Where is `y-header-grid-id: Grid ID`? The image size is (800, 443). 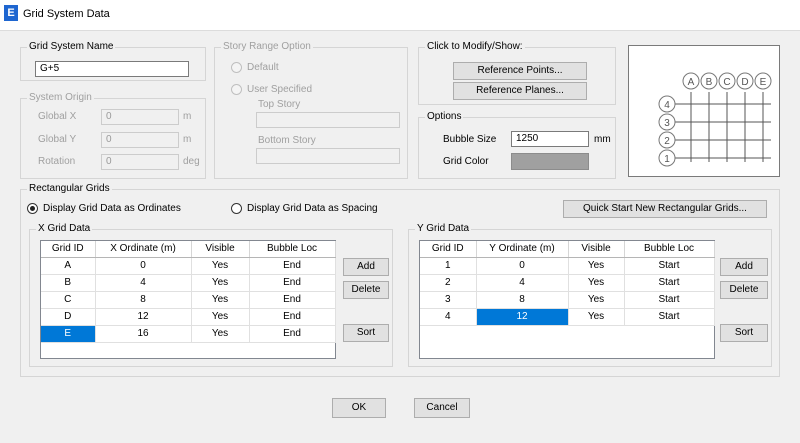 y-header-grid-id: Grid ID is located at coordinates (448, 249).